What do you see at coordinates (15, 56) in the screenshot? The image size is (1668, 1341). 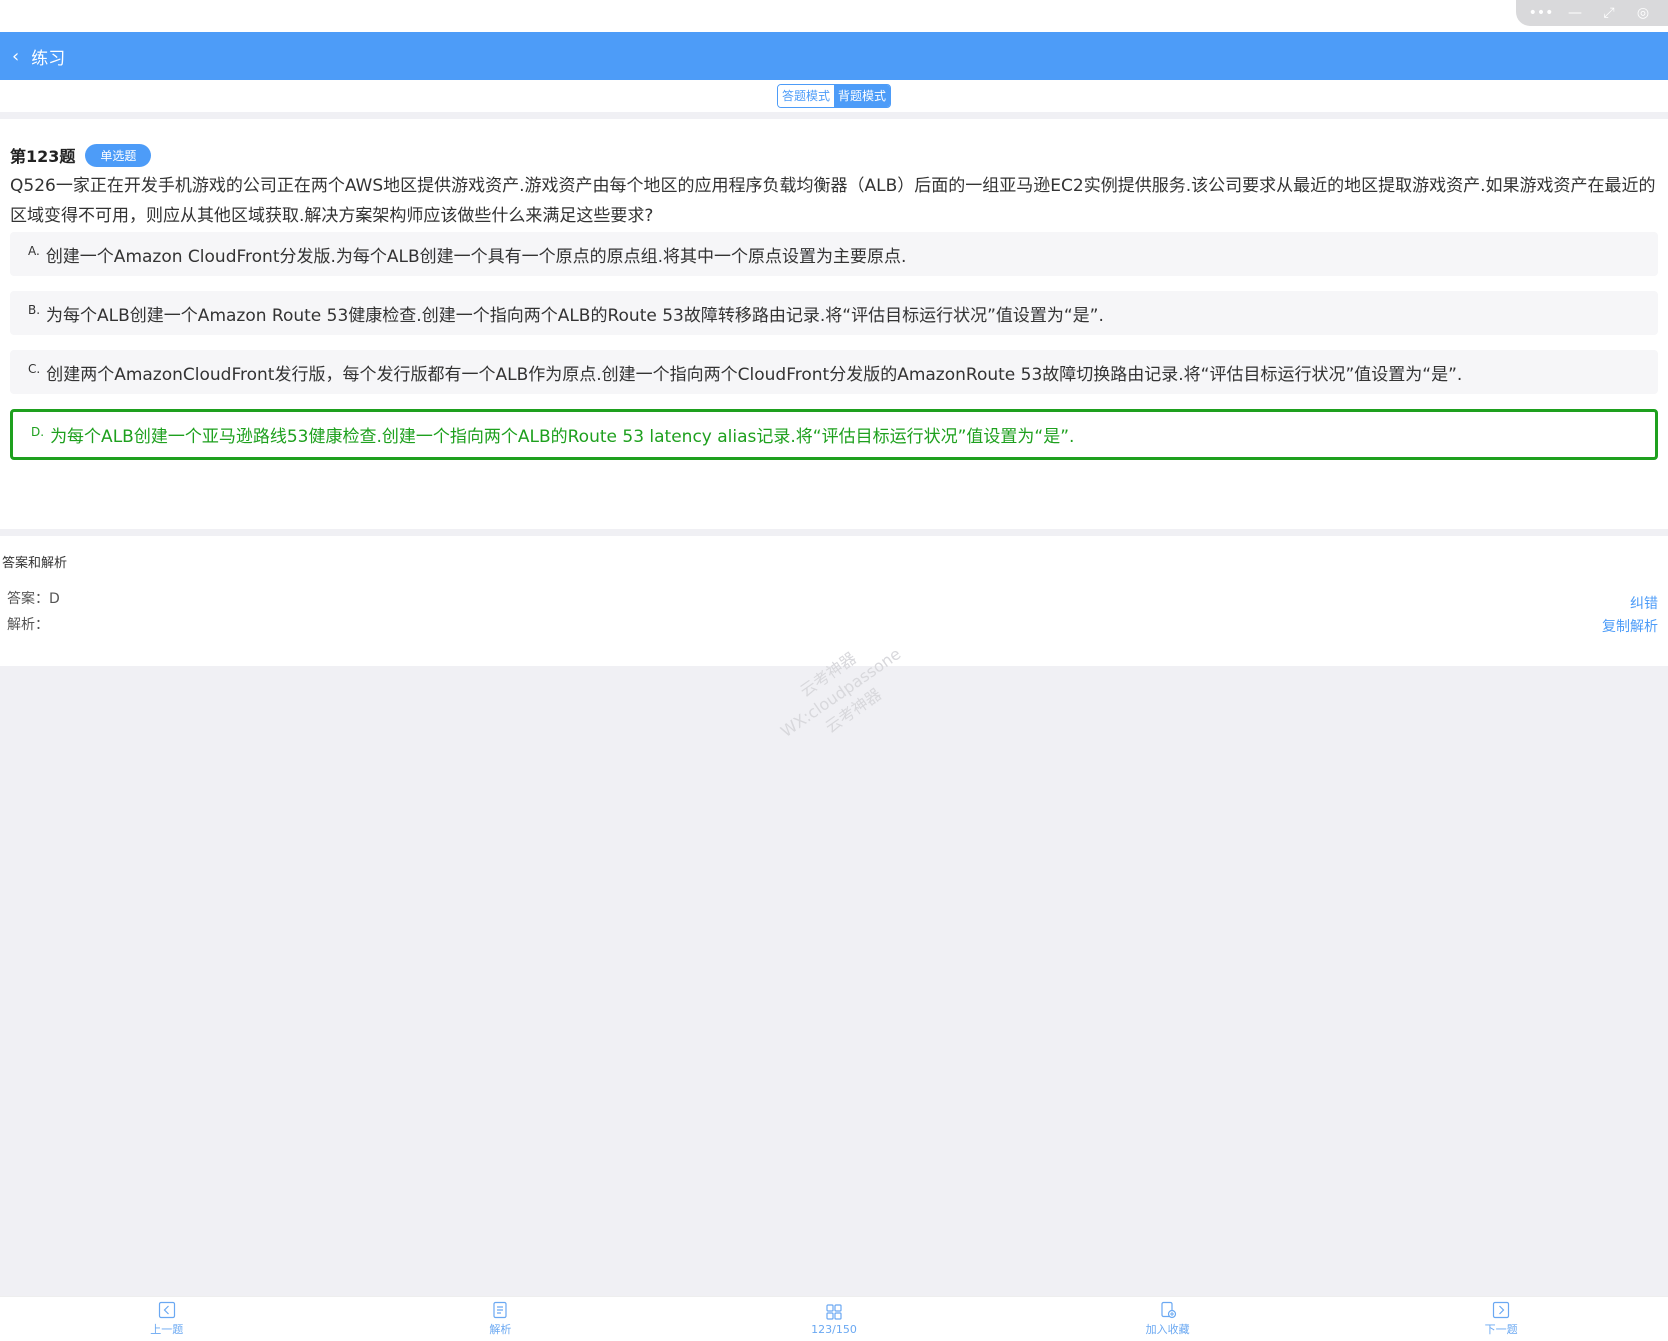 I see `back-icon: ‹` at bounding box center [15, 56].